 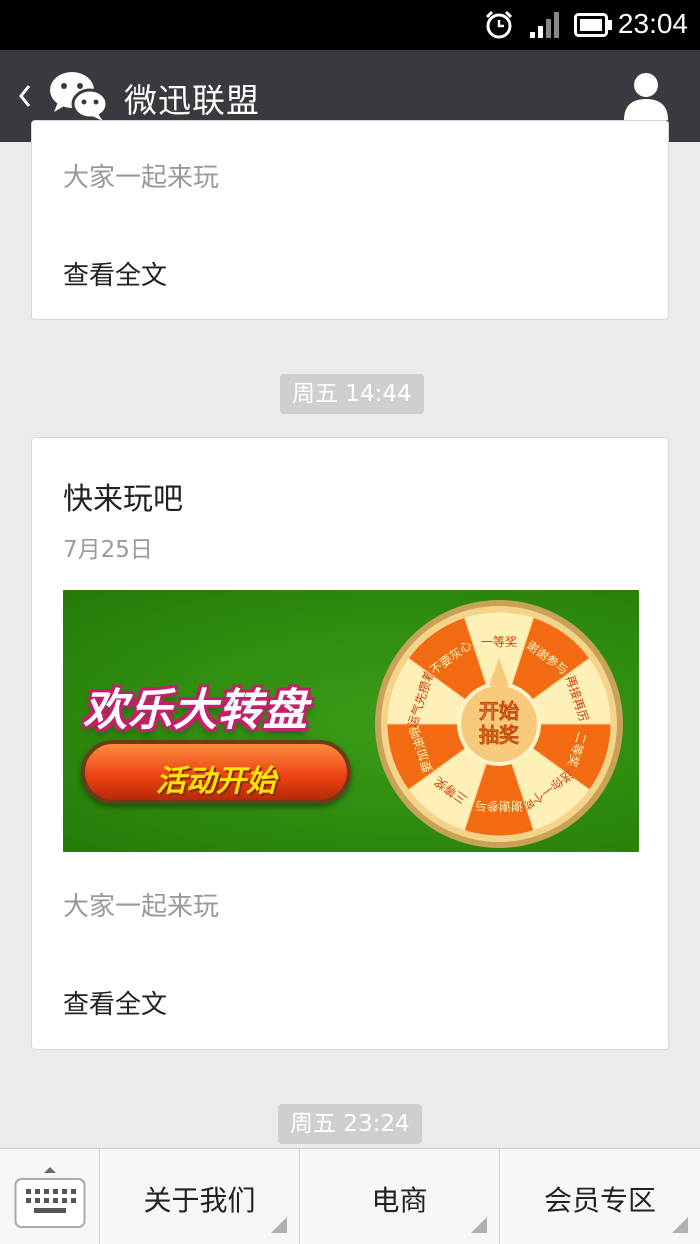 What do you see at coordinates (352, 394) in the screenshot?
I see `message-timestamp: 周五 14:44` at bounding box center [352, 394].